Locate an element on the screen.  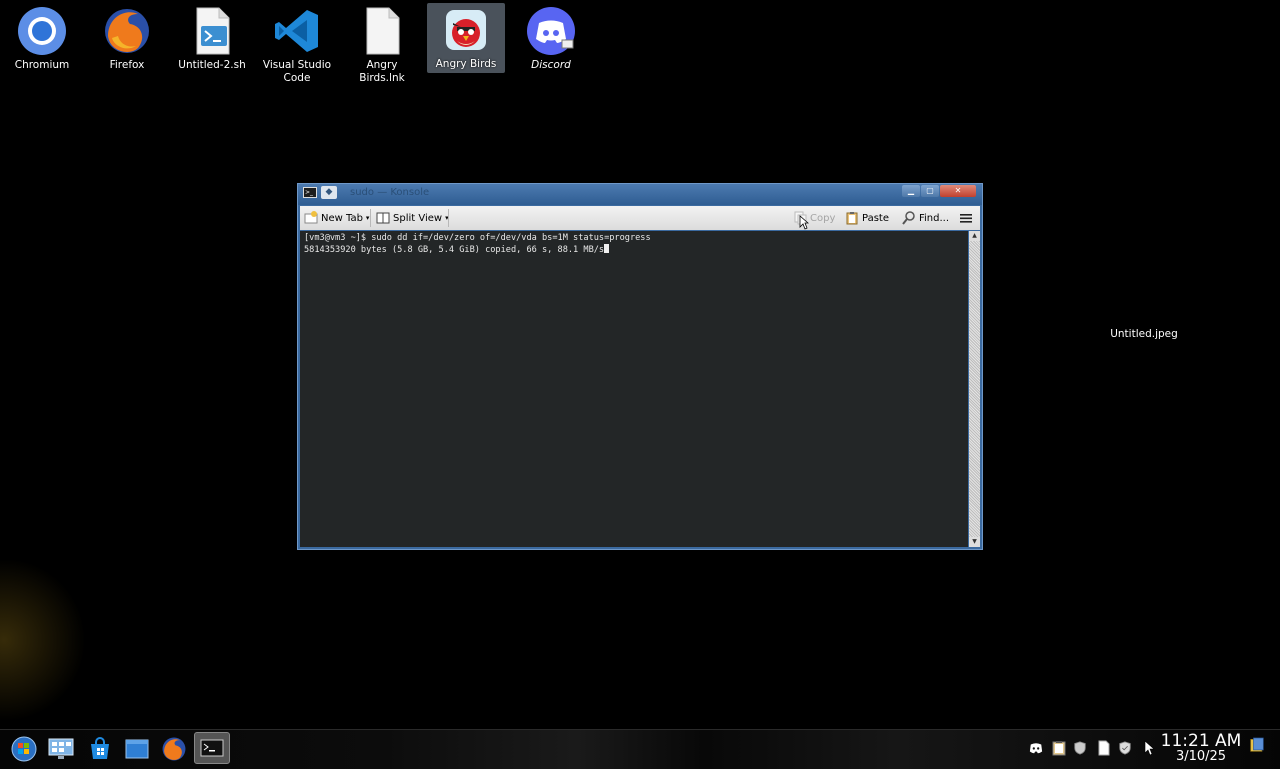
desktop-icon-label: Angry Birds.lnk is located at coordinates (382, 71).